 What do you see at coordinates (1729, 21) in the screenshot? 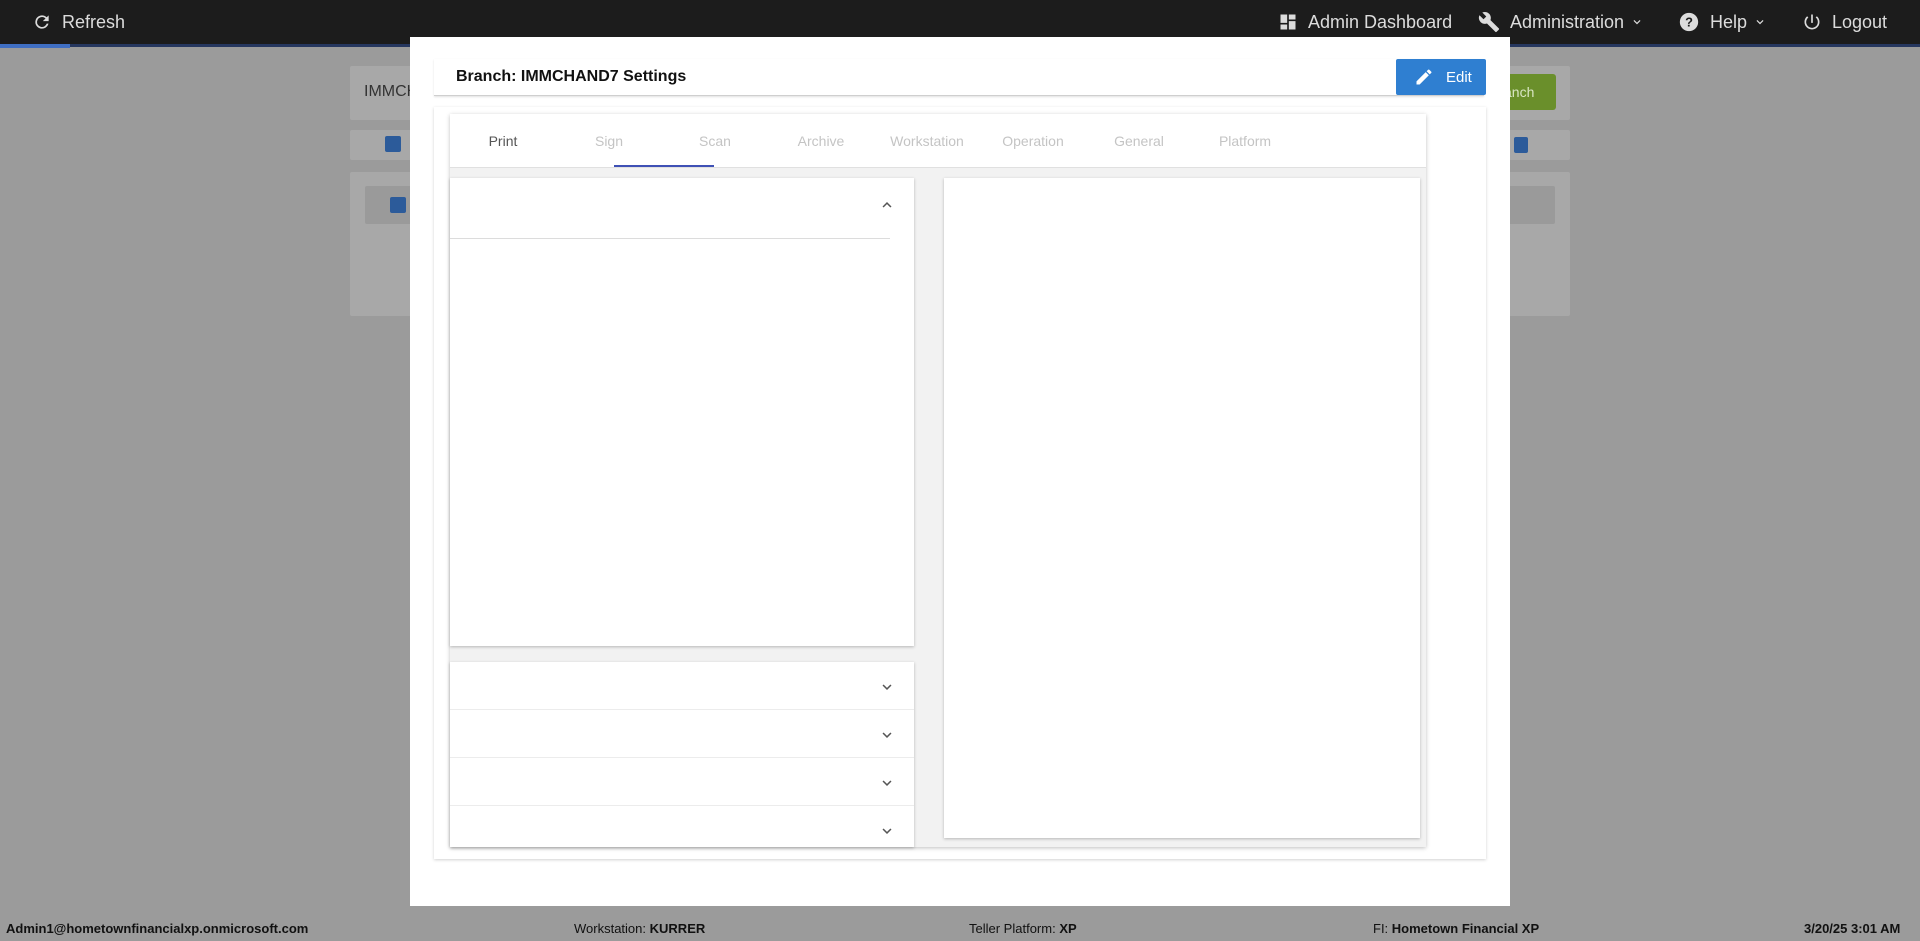
I see `help-label: Help` at bounding box center [1729, 21].